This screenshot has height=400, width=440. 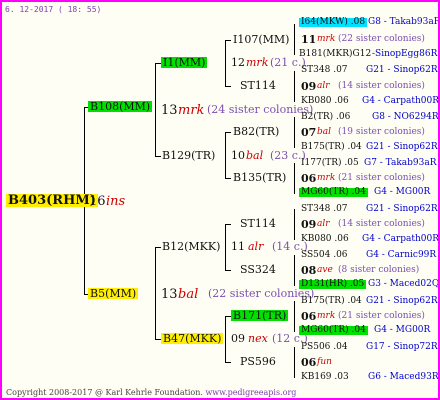 What do you see at coordinates (257, 62) in the screenshot?
I see `mark: mrk` at bounding box center [257, 62].